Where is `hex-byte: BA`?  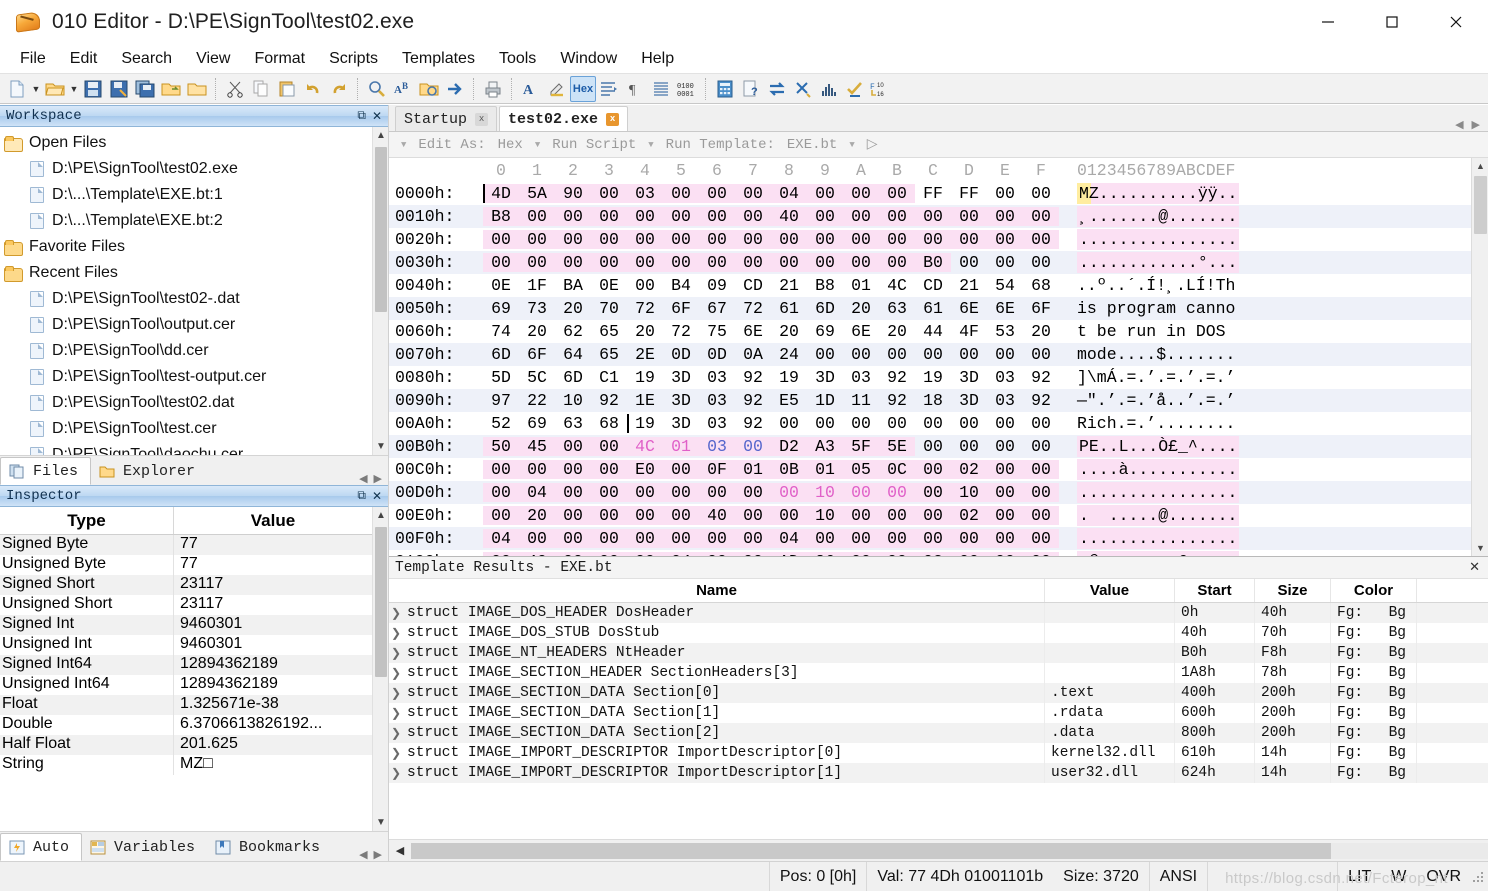
hex-byte: BA is located at coordinates (573, 285).